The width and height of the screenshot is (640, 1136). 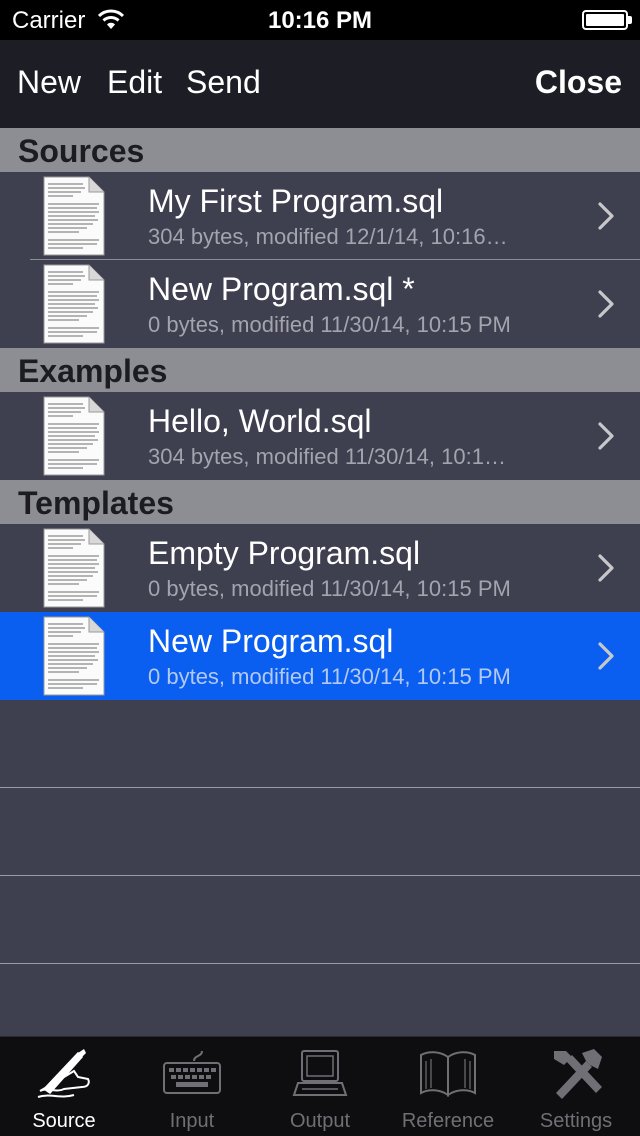 I want to click on keyboard-icon, so click(x=192, y=1072).